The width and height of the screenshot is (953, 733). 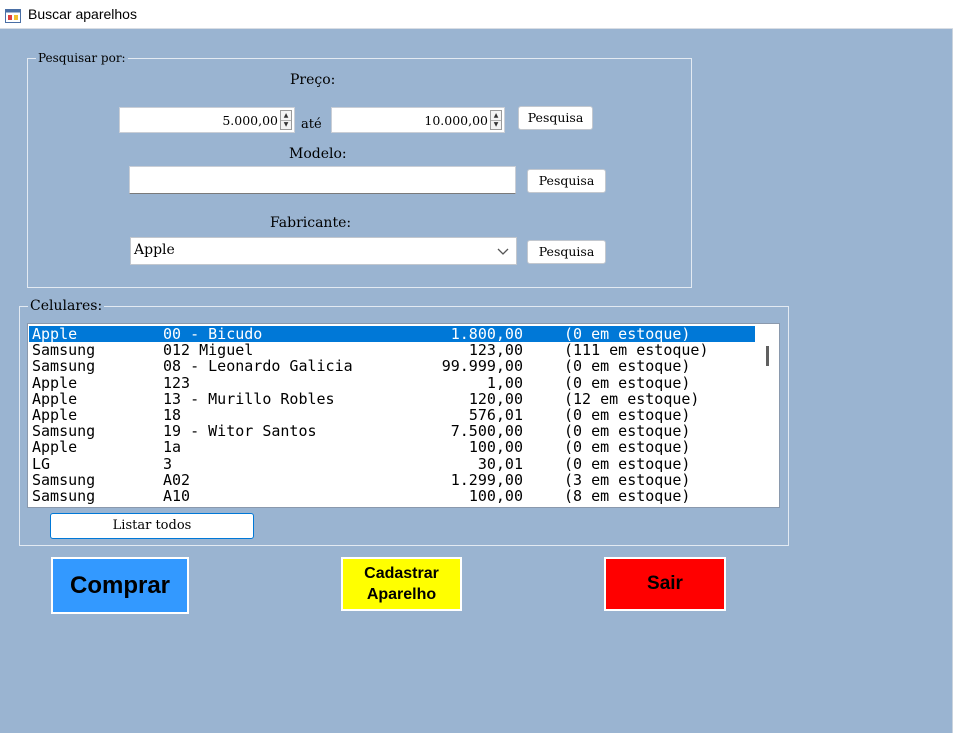 I want to click on list-item-model: 3, so click(x=168, y=463).